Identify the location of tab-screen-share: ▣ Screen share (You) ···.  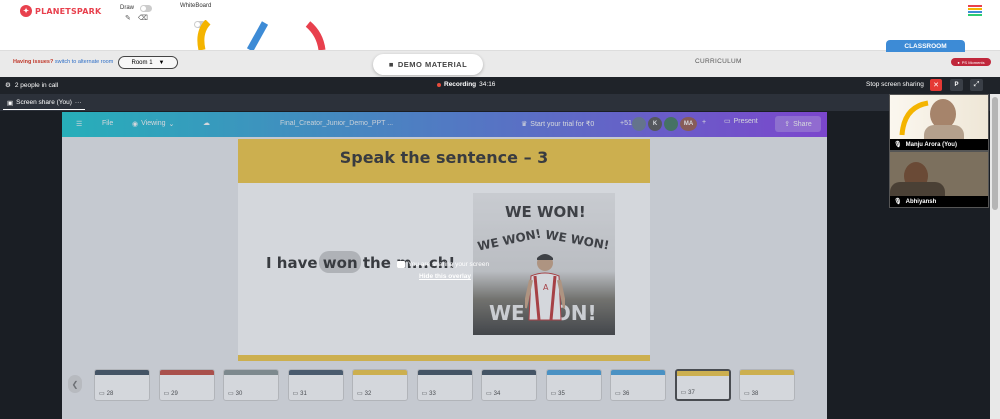
(44, 103).